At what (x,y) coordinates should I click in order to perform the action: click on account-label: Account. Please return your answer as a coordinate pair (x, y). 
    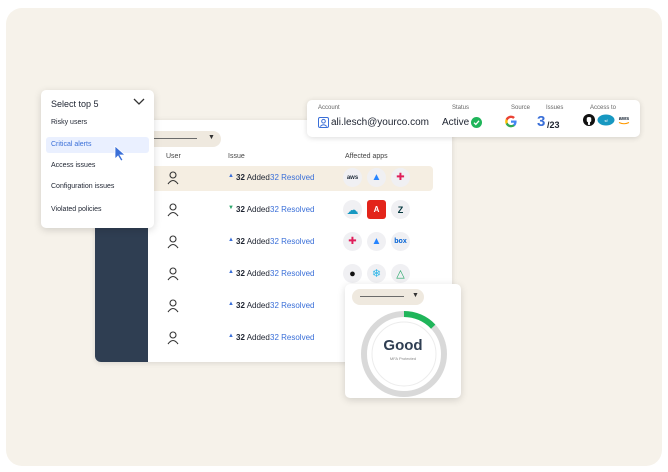
    Looking at the image, I should click on (329, 108).